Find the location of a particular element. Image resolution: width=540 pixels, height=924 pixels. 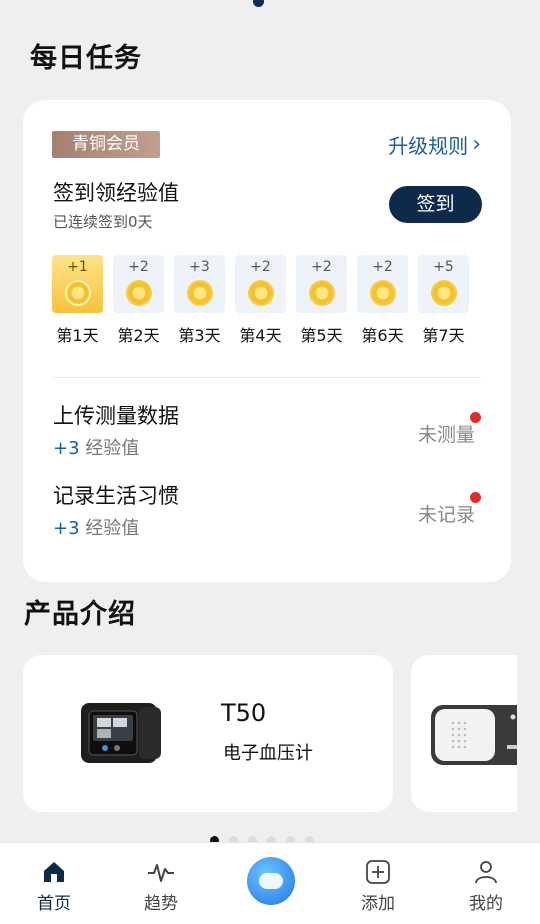

product-name: T50 is located at coordinates (244, 713).